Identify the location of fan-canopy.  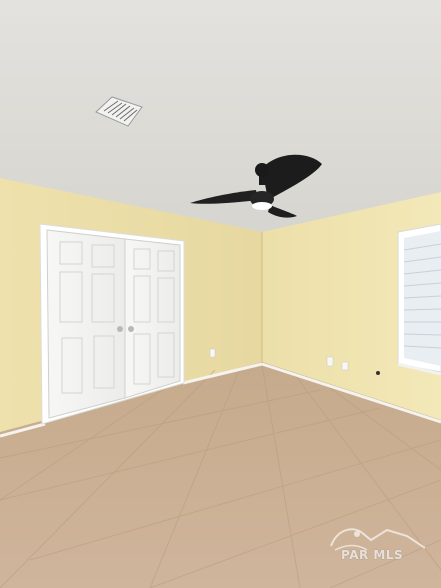
(262, 170).